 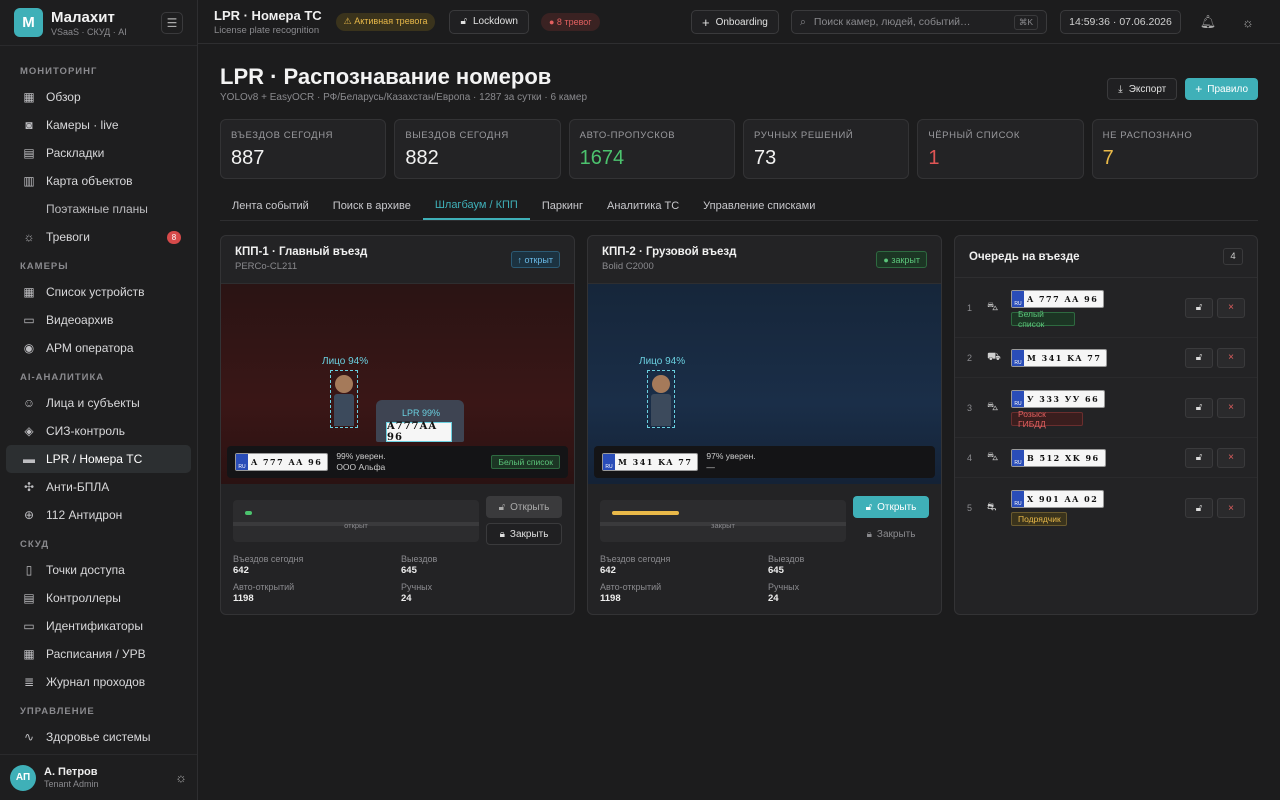 I want to click on list-tag: Подрядчик, so click(x=1039, y=519).